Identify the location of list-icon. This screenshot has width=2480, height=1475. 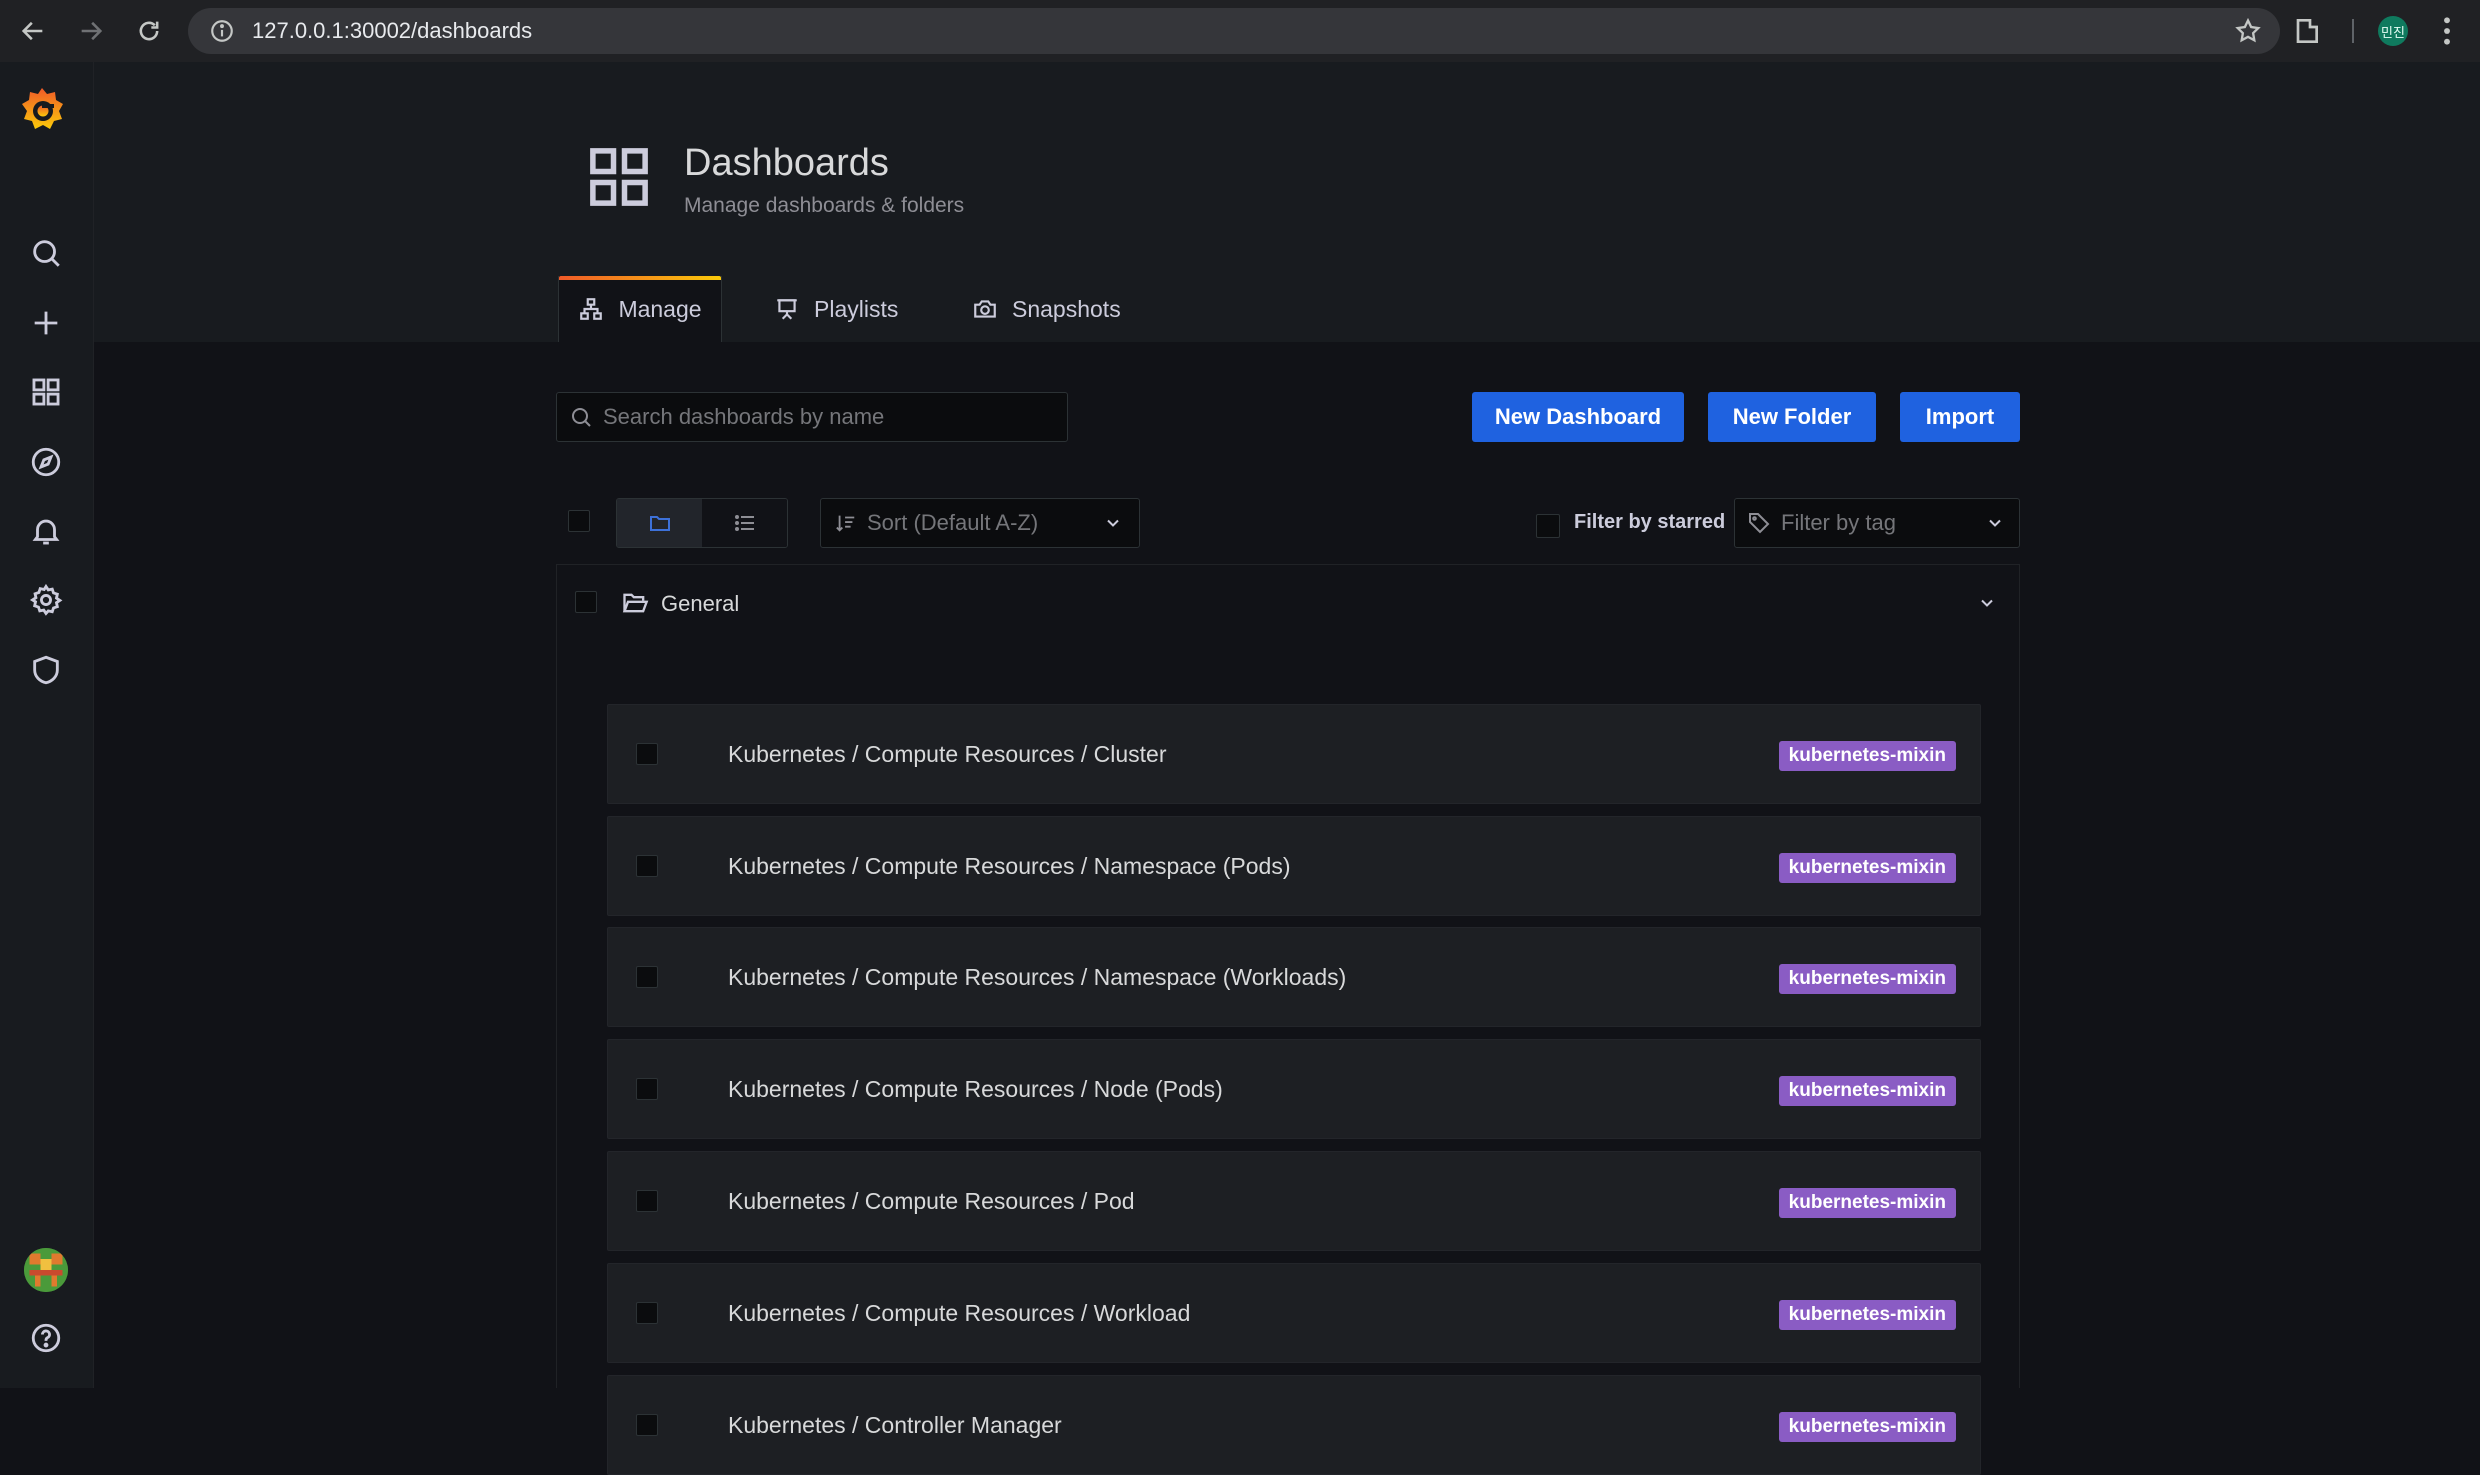
(744, 523).